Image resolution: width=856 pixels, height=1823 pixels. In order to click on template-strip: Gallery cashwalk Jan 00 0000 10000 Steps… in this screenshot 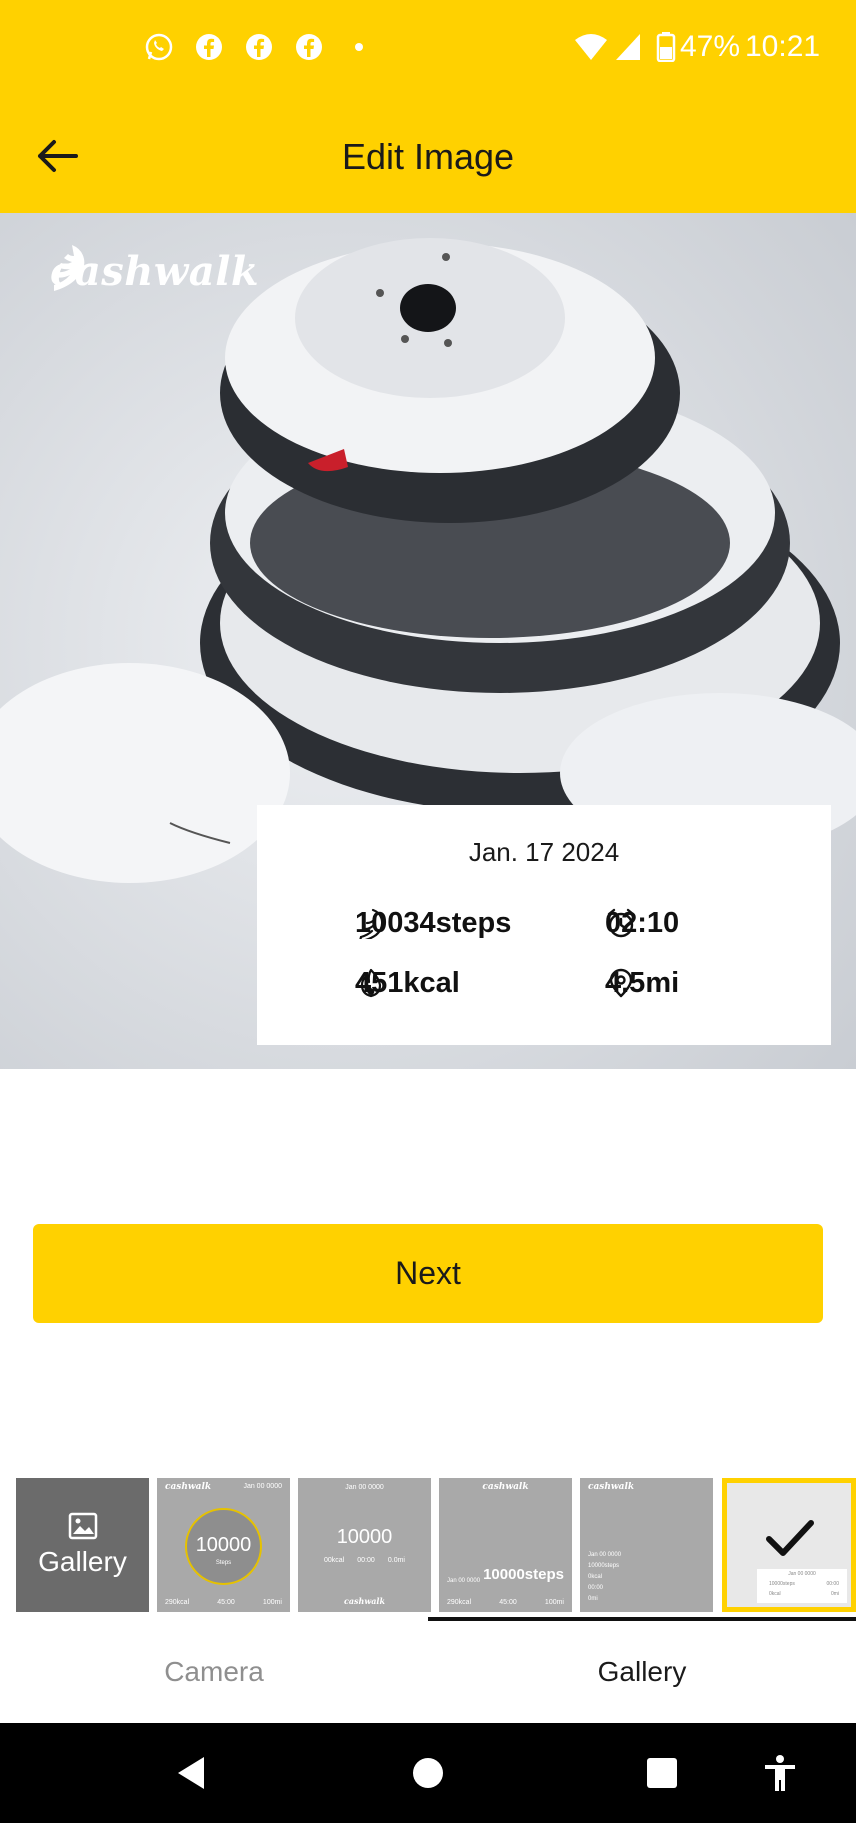, I will do `click(428, 1545)`.